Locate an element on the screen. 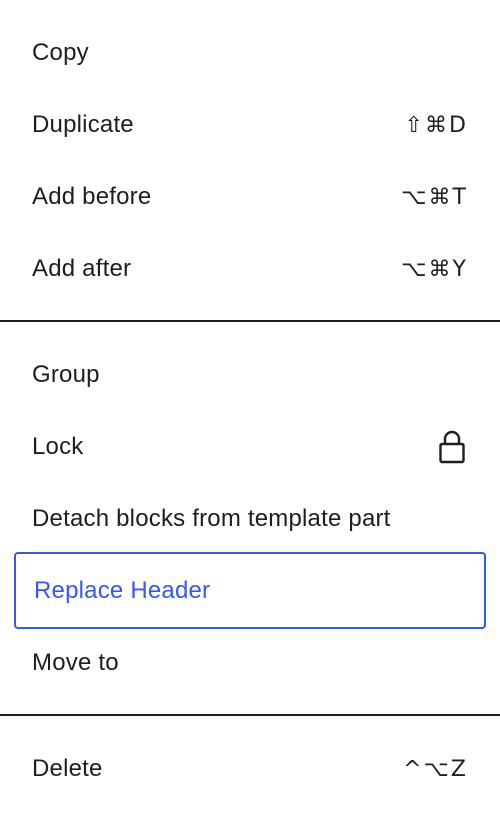 Image resolution: width=500 pixels, height=820 pixels. menu-item-delete: Delete ^⌥Z is located at coordinates (250, 769).